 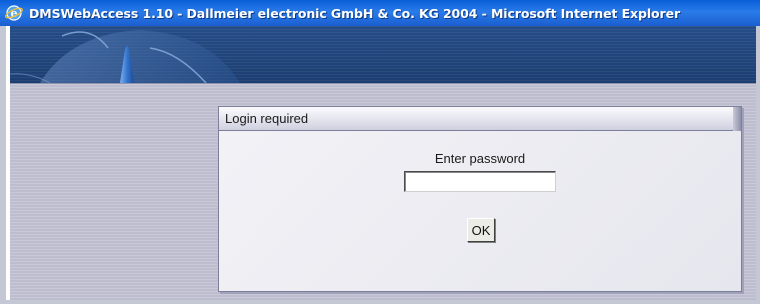 What do you see at coordinates (125, 56) in the screenshot?
I see `dallmeier-arc-logo` at bounding box center [125, 56].